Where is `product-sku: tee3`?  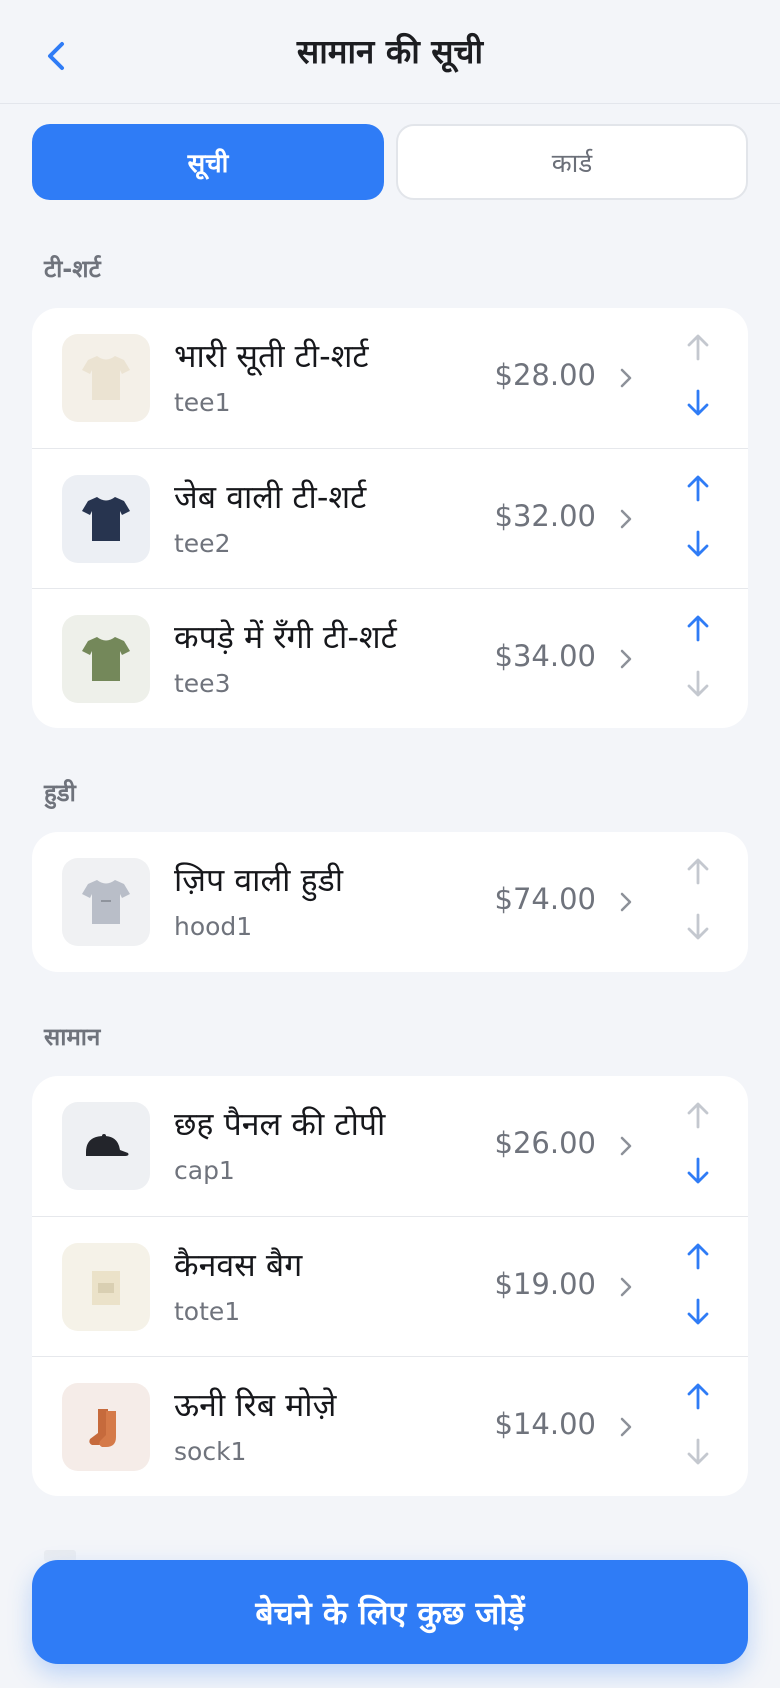 product-sku: tee3 is located at coordinates (202, 683).